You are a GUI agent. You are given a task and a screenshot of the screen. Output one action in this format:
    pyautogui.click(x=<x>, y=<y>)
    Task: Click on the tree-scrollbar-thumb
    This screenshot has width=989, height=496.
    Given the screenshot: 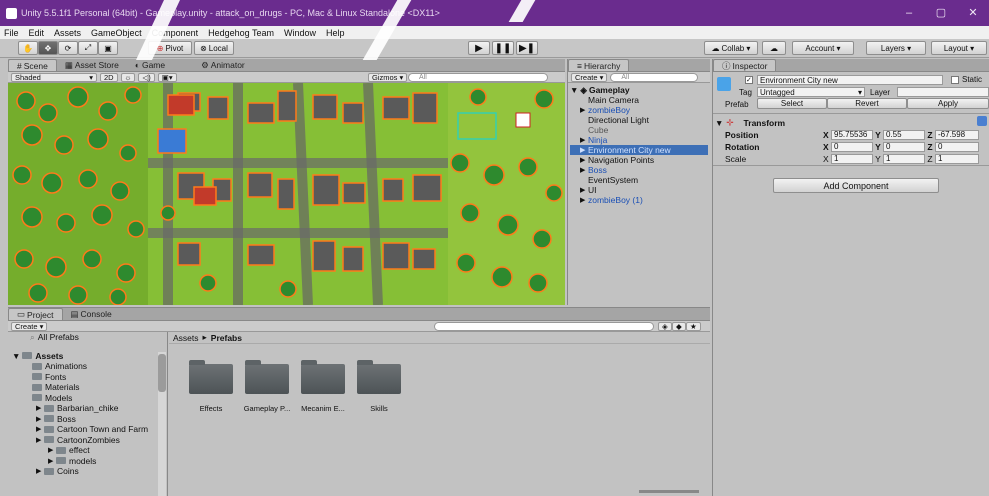 What is the action you would take?
    pyautogui.click(x=162, y=373)
    